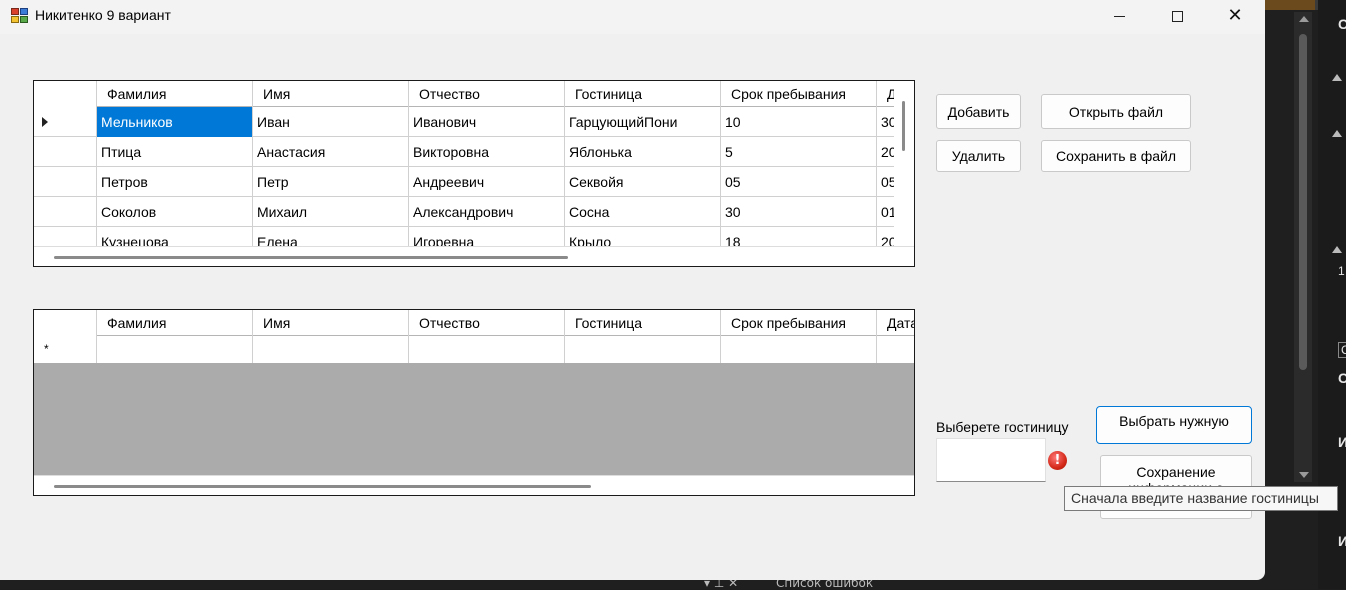  I want to click on window-title: Никитенко 9 вариант, so click(103, 15).